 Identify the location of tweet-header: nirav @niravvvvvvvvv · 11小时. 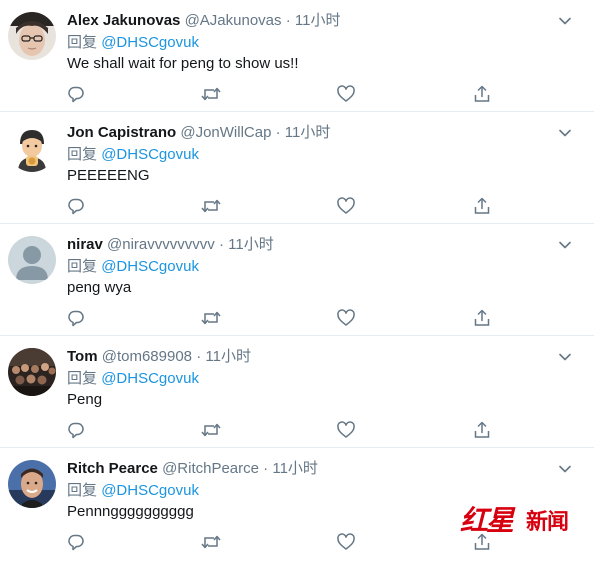
(170, 245).